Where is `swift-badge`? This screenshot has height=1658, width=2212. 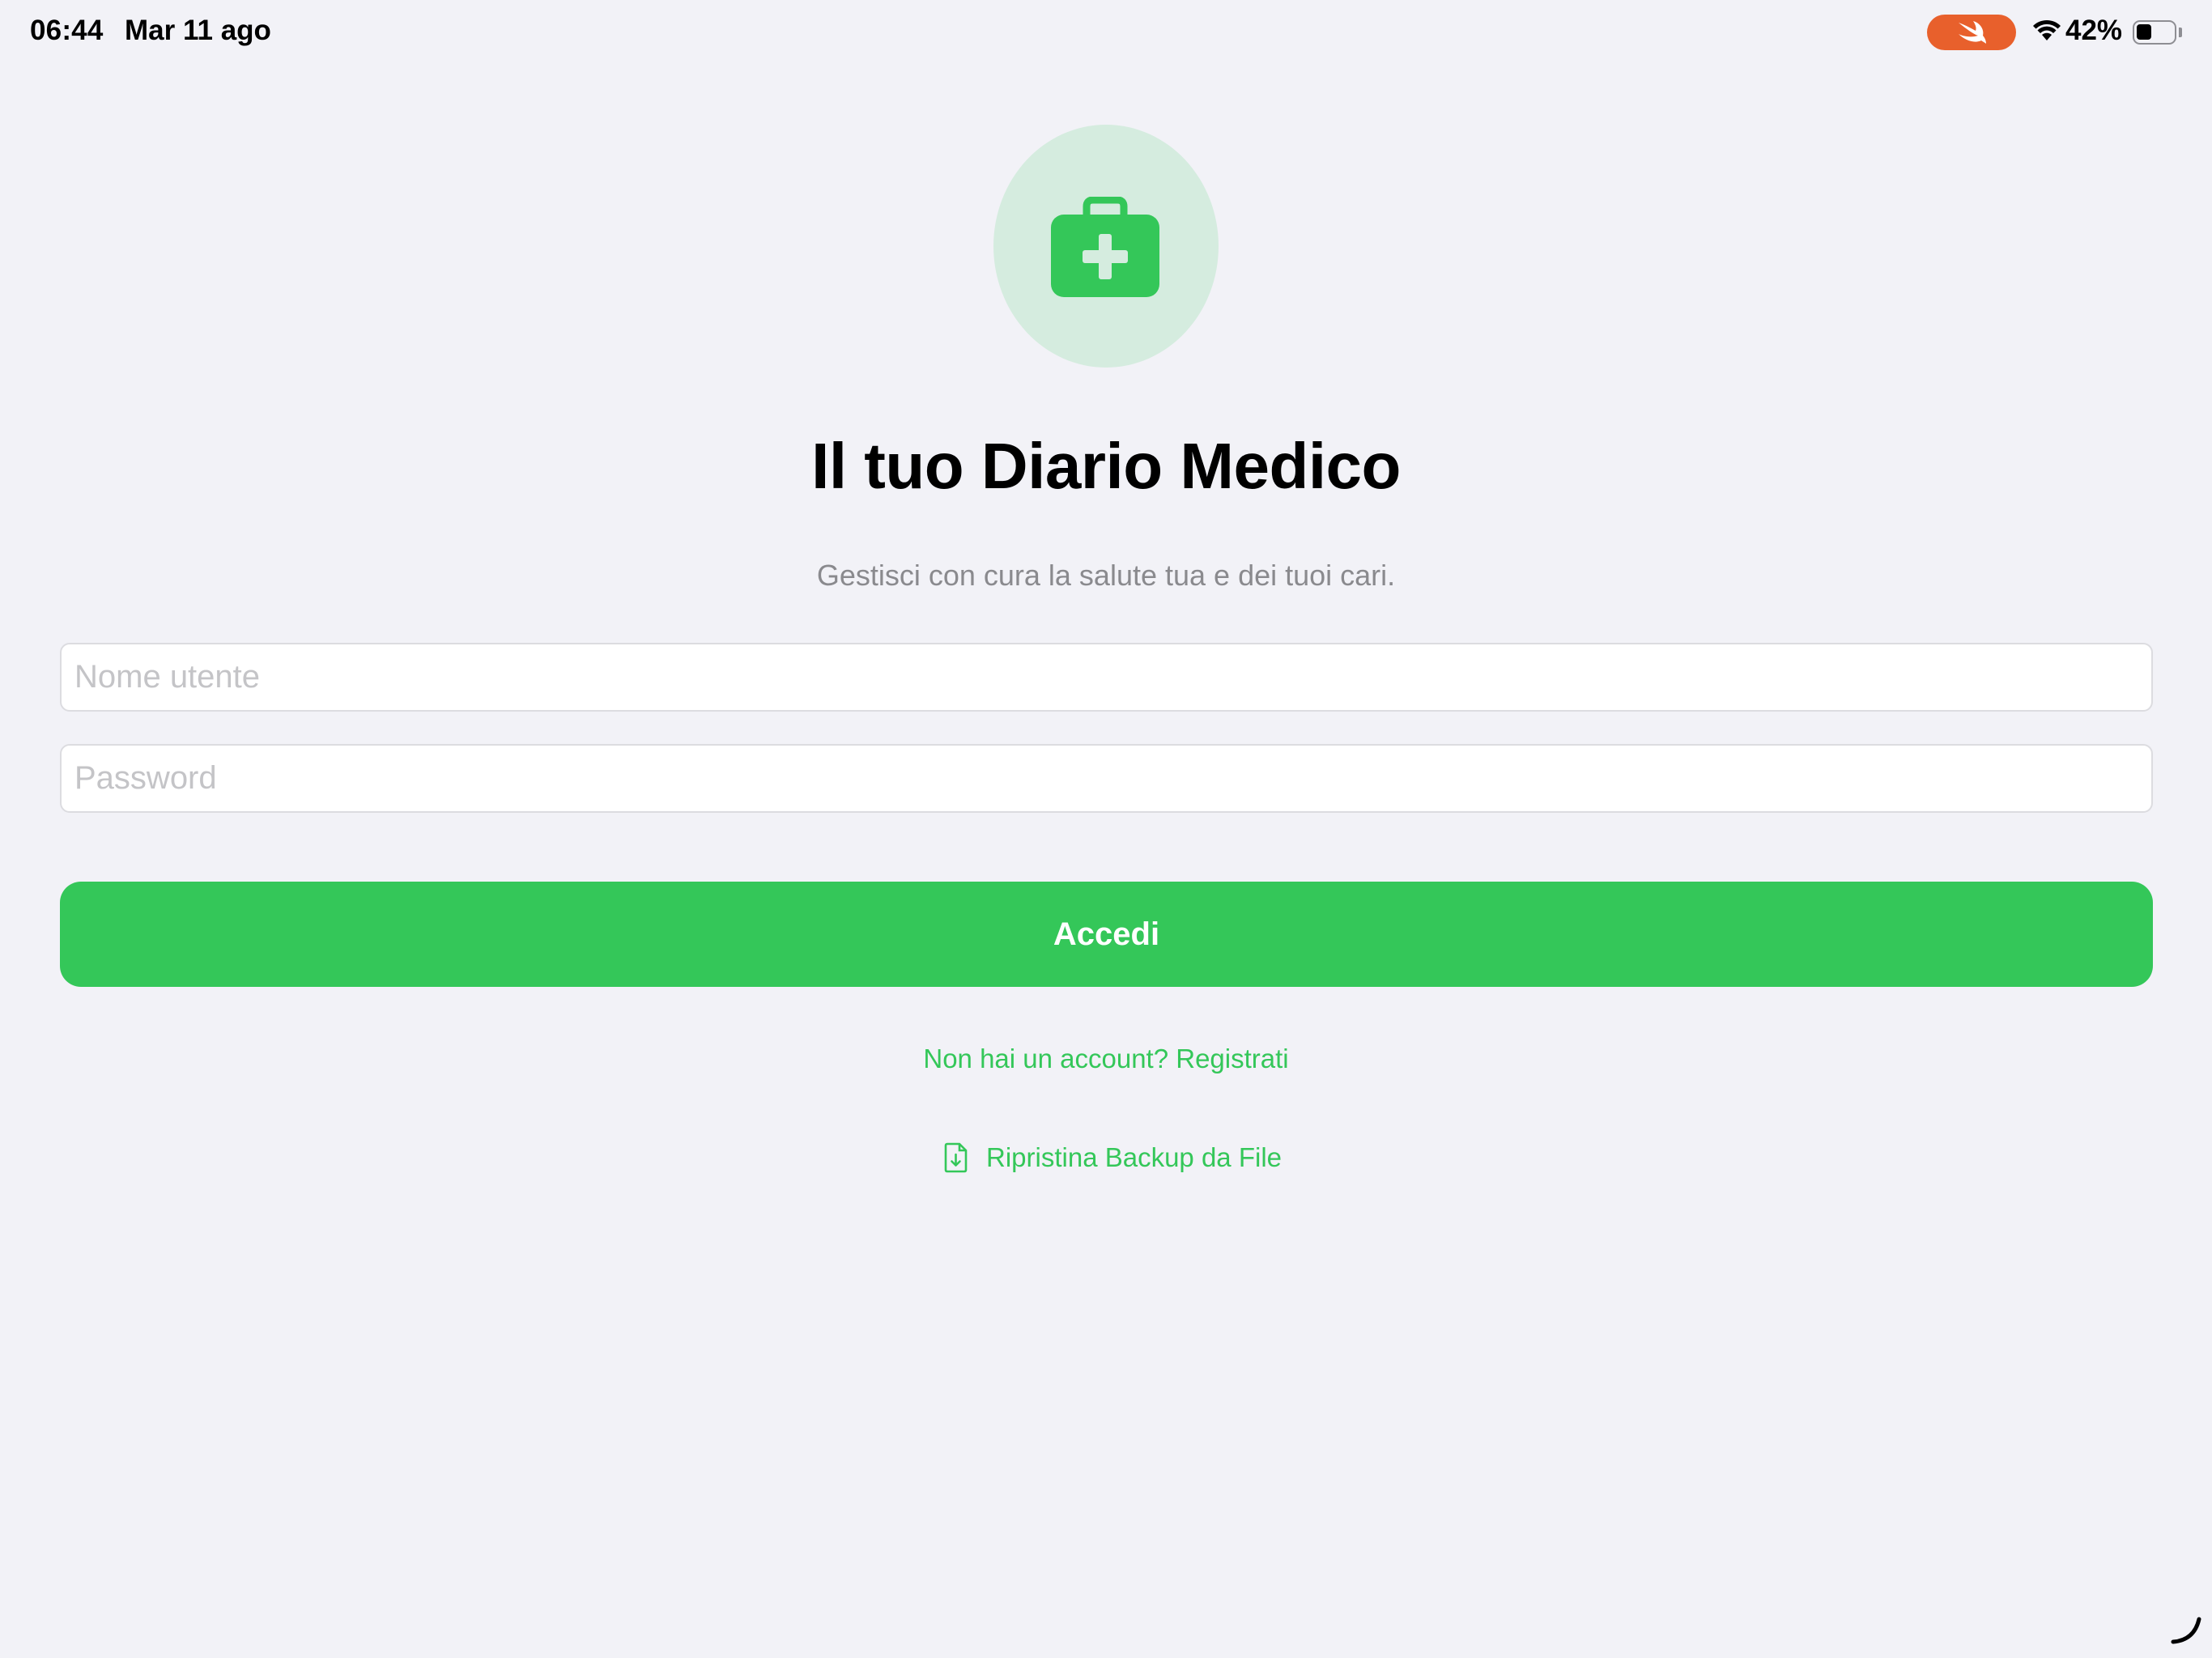
swift-badge is located at coordinates (1972, 32).